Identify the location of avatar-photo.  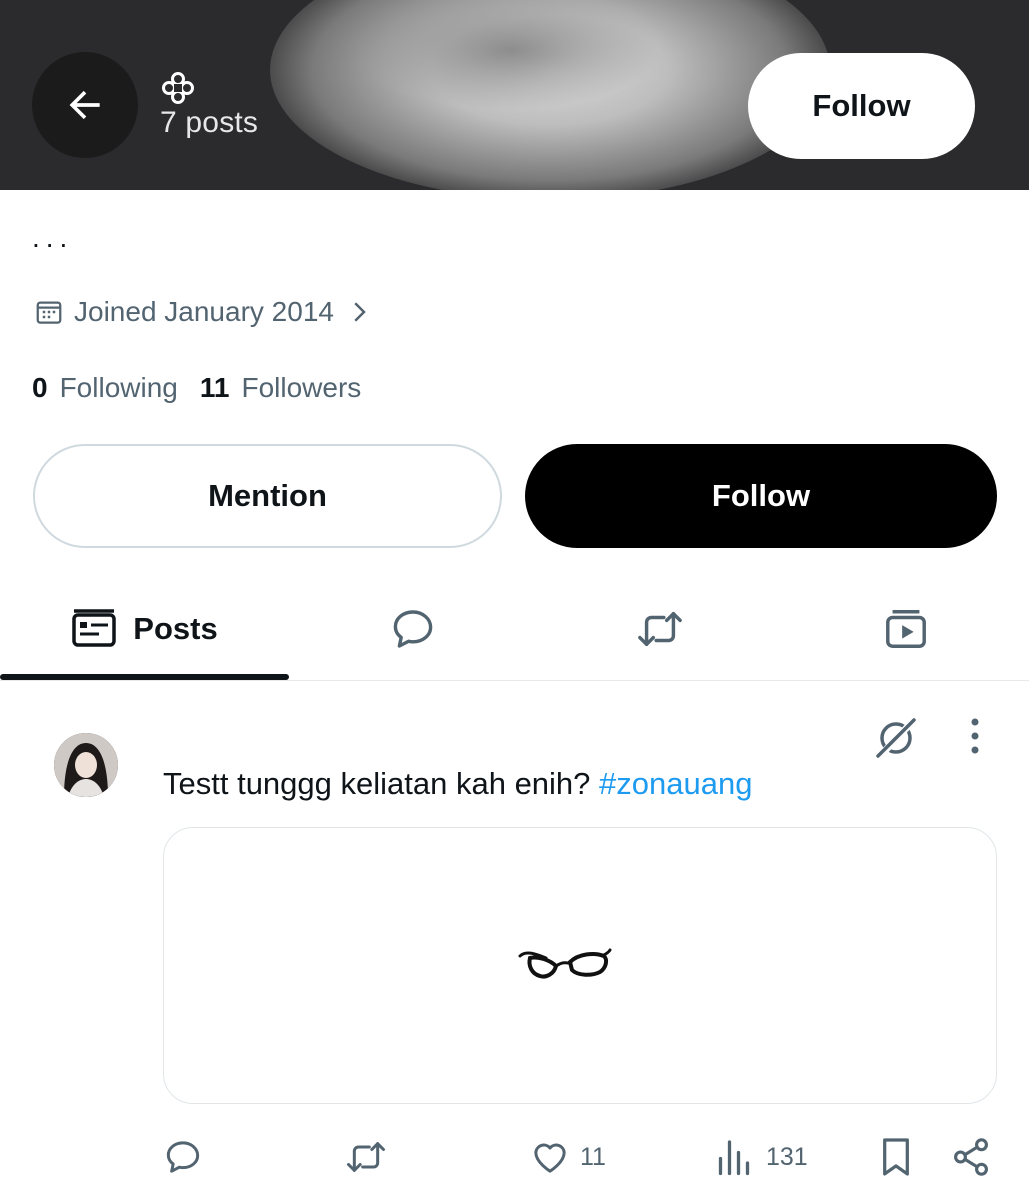
(86, 765).